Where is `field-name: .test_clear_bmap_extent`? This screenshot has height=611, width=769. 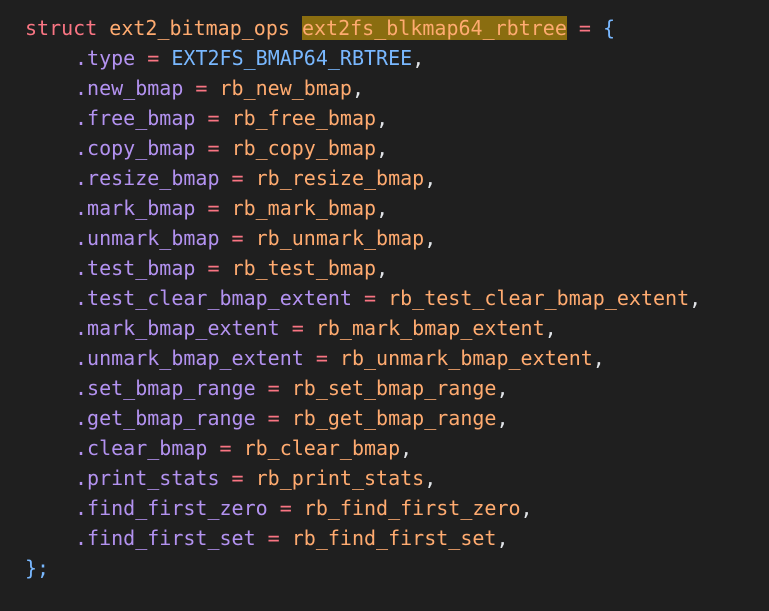
field-name: .test_clear_bmap_extent is located at coordinates (213, 298).